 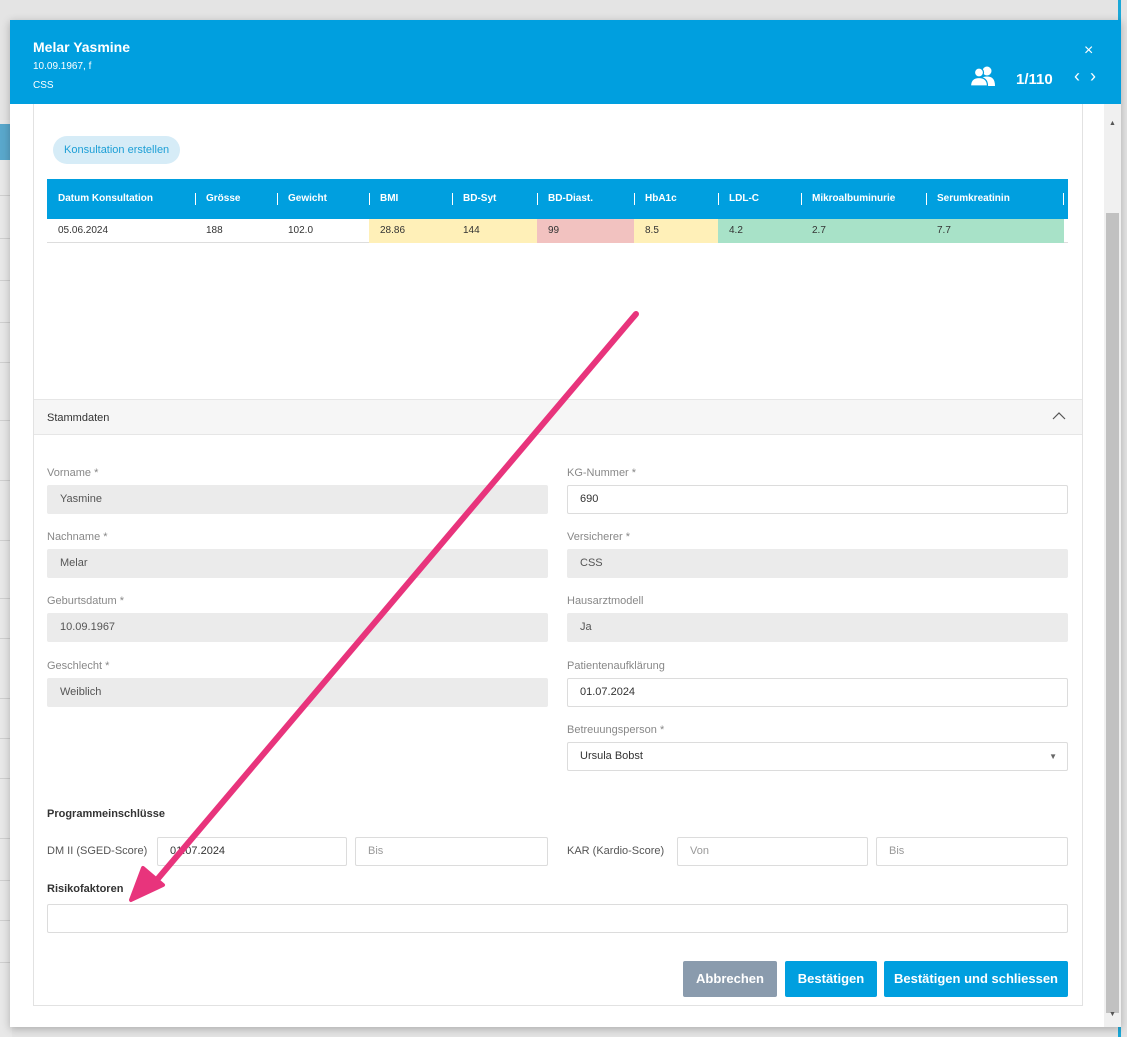 What do you see at coordinates (83, 230) in the screenshot?
I see `table-cell: 05.06.2024` at bounding box center [83, 230].